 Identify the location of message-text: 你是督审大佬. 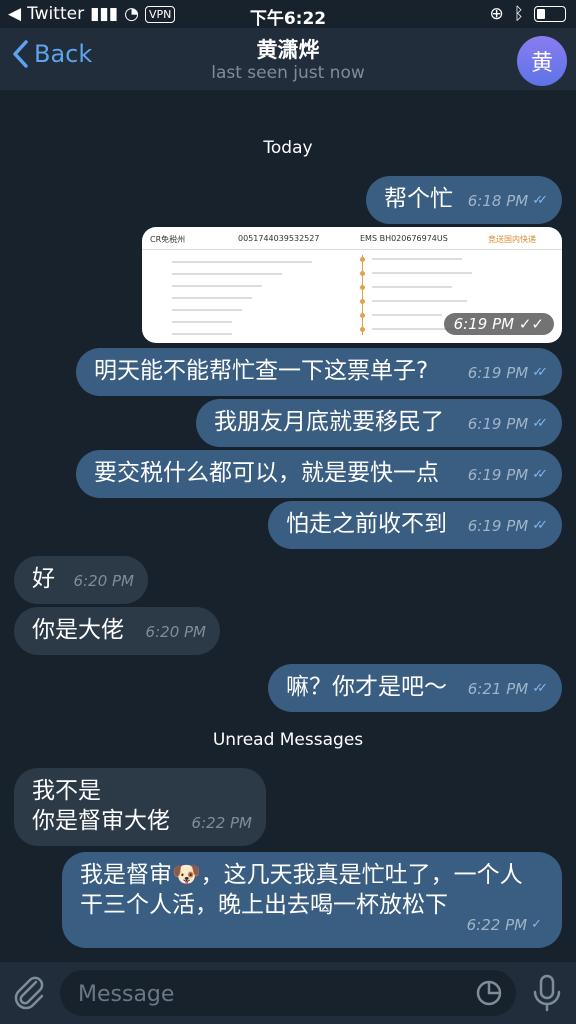
(101, 821).